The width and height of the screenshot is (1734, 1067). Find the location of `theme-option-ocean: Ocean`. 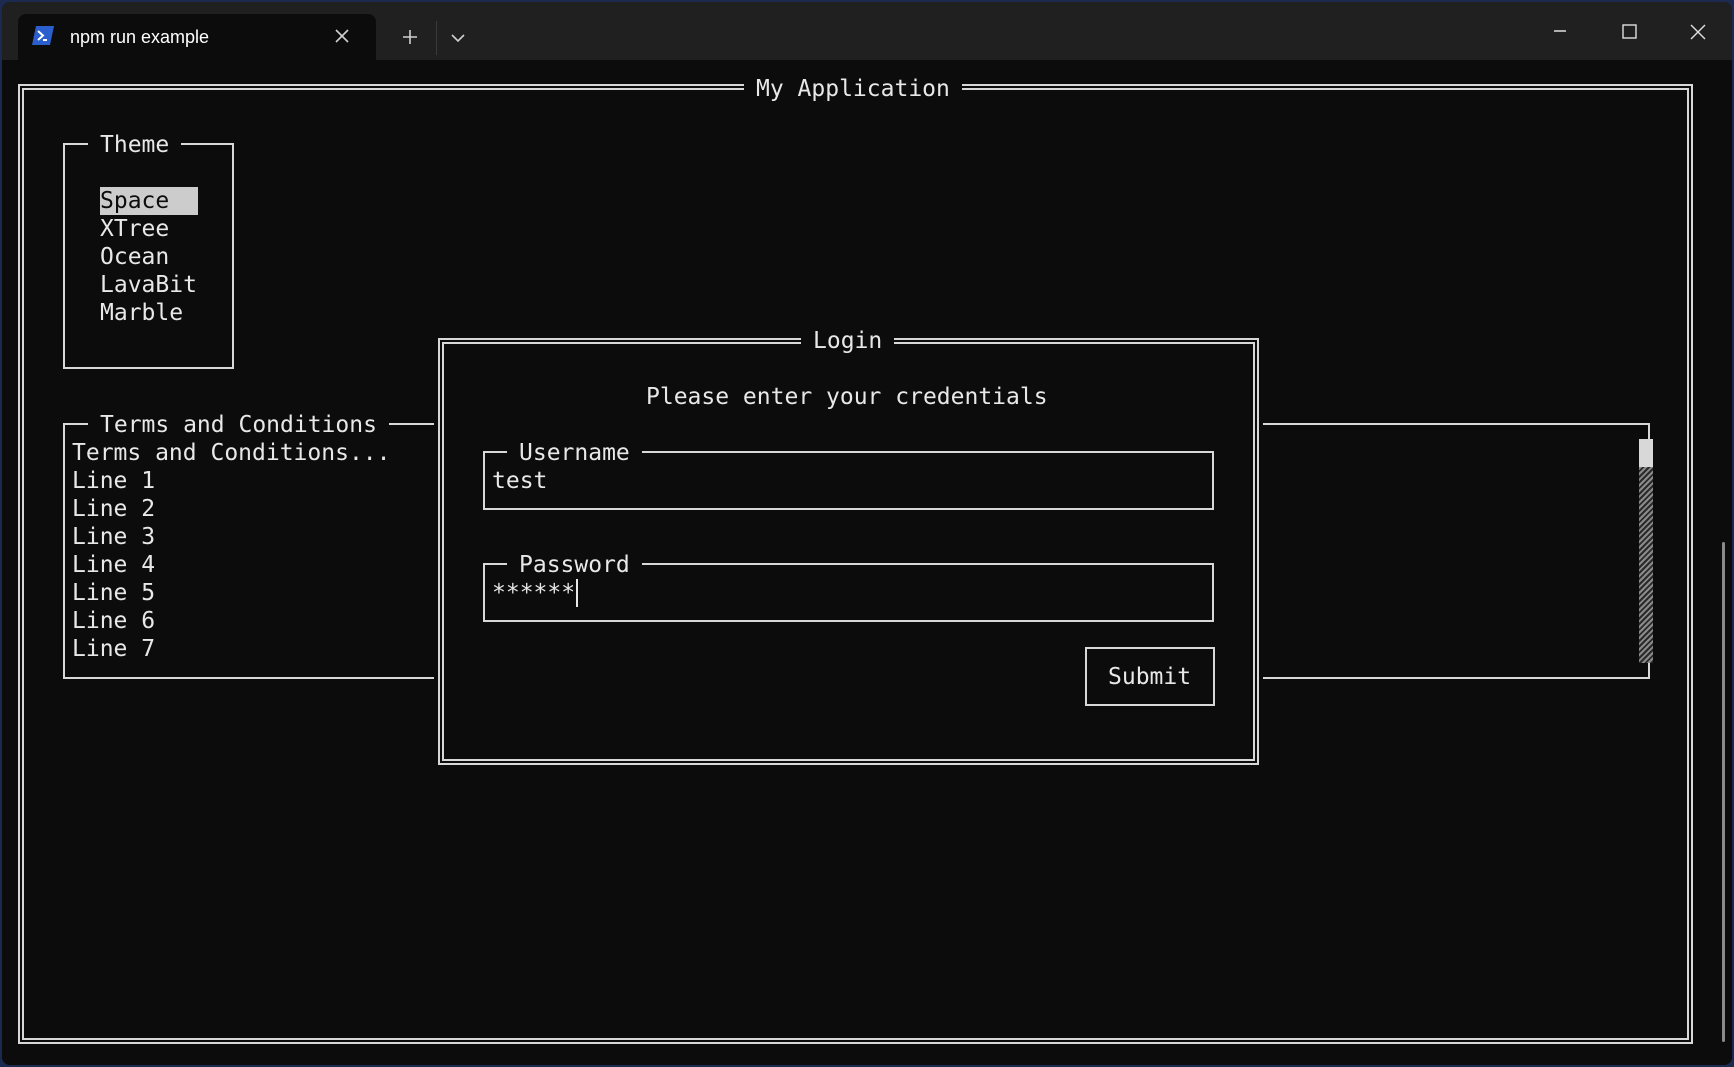

theme-option-ocean: Ocean is located at coordinates (134, 257).